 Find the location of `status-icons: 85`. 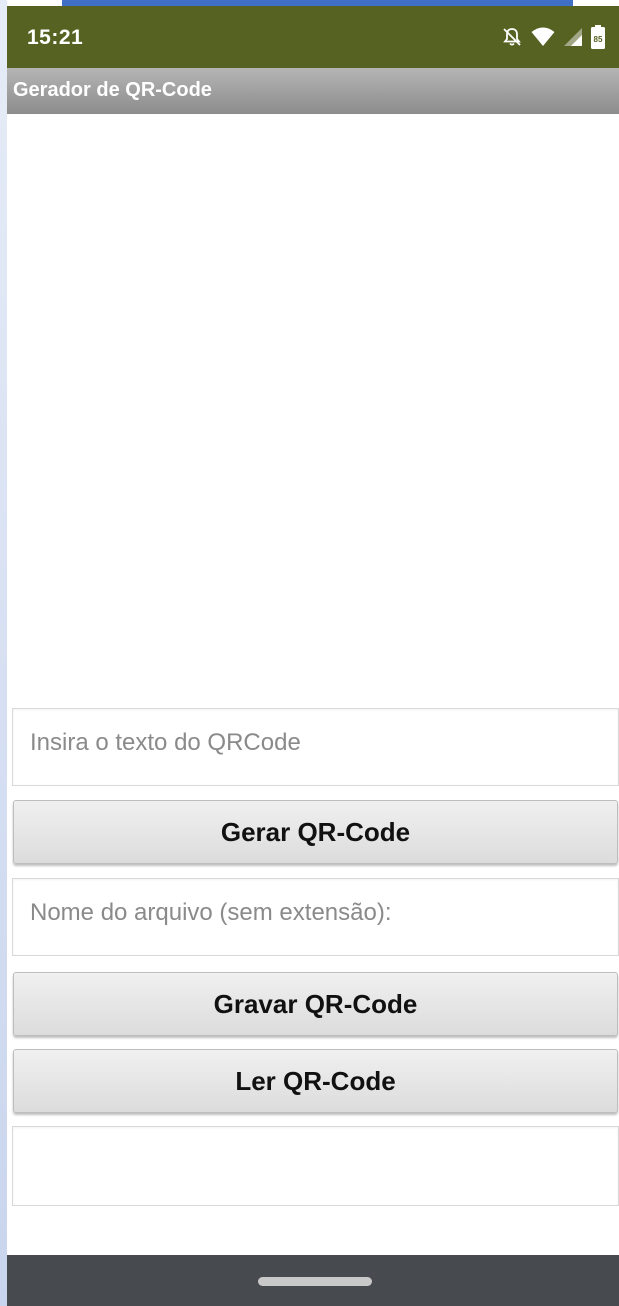

status-icons: 85 is located at coordinates (553, 37).